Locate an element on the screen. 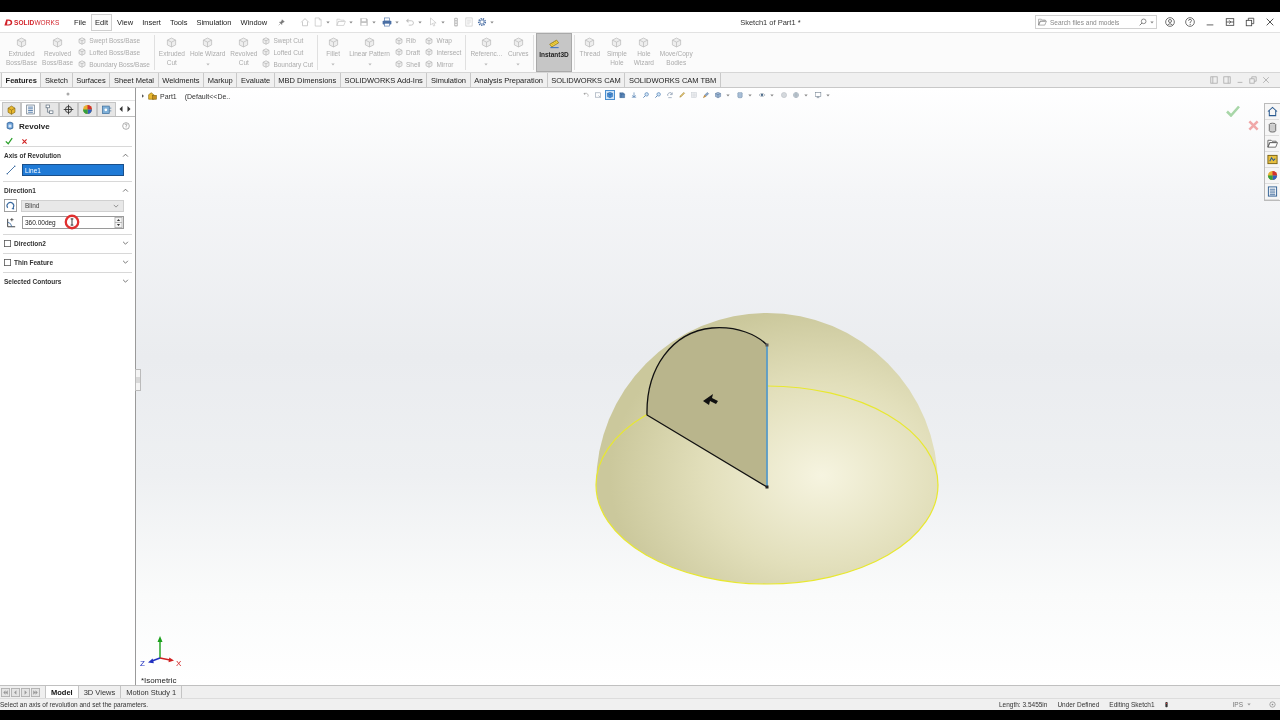 The image size is (1280, 720). tile-left-icon is located at coordinates (1214, 80).